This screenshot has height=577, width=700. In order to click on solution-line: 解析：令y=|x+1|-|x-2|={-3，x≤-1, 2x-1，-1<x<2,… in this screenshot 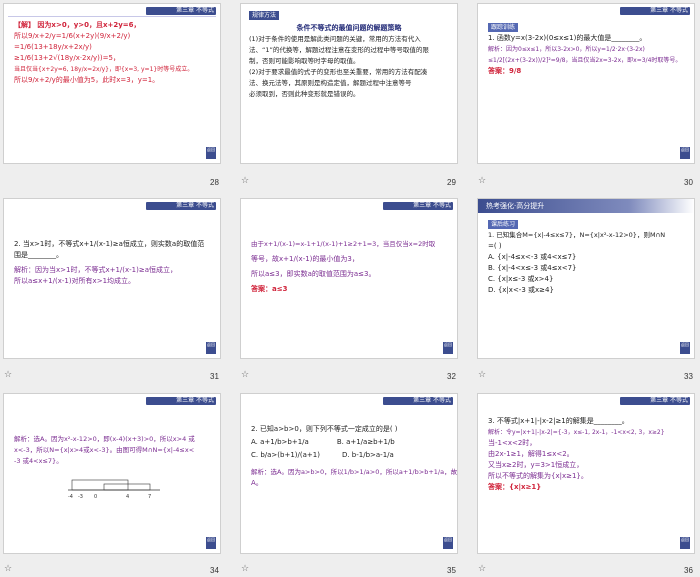, I will do `click(576, 432)`.